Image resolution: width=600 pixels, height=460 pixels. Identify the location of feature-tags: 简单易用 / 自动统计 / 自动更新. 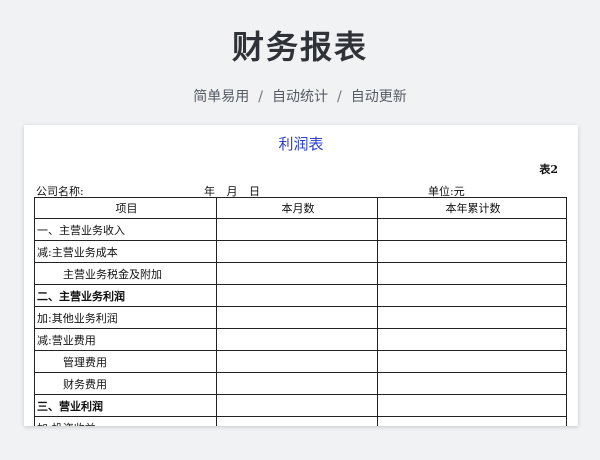
(300, 96).